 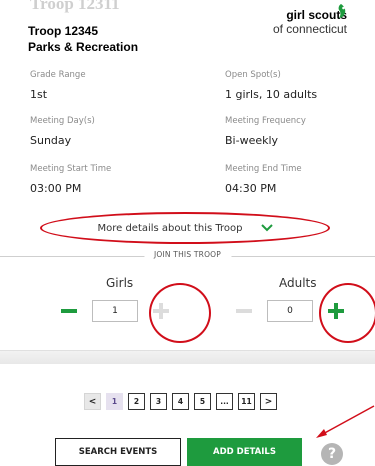 I want to click on adults-count-input, so click(x=290, y=311).